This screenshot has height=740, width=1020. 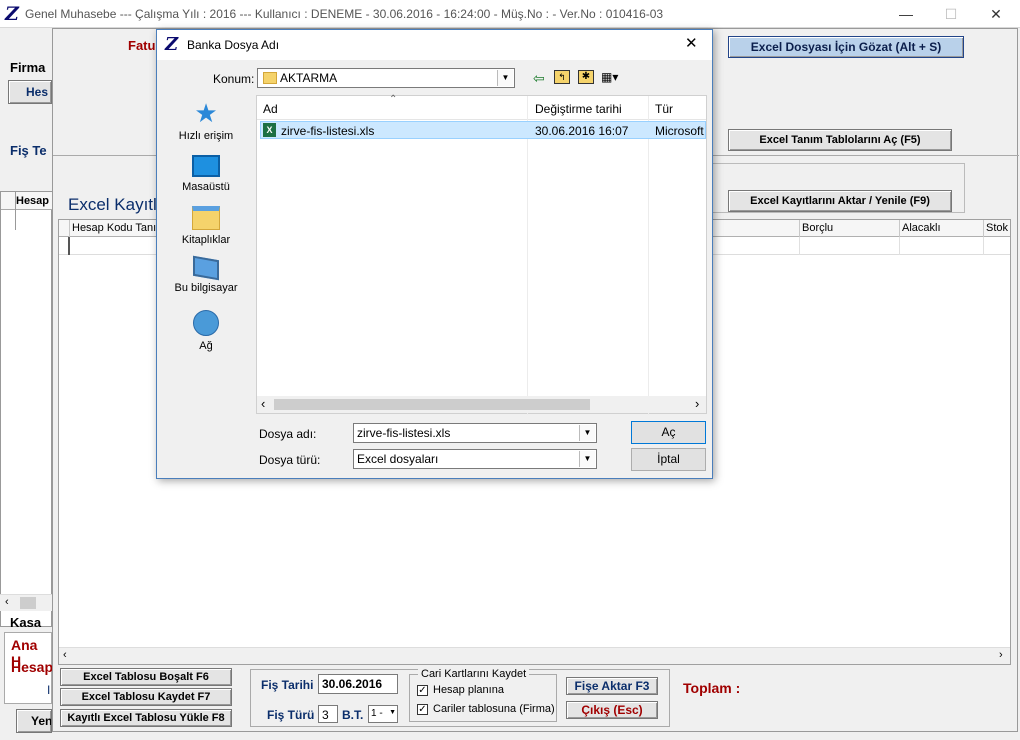 What do you see at coordinates (422, 709) in the screenshot?
I see `cariler-checkbox: ✓` at bounding box center [422, 709].